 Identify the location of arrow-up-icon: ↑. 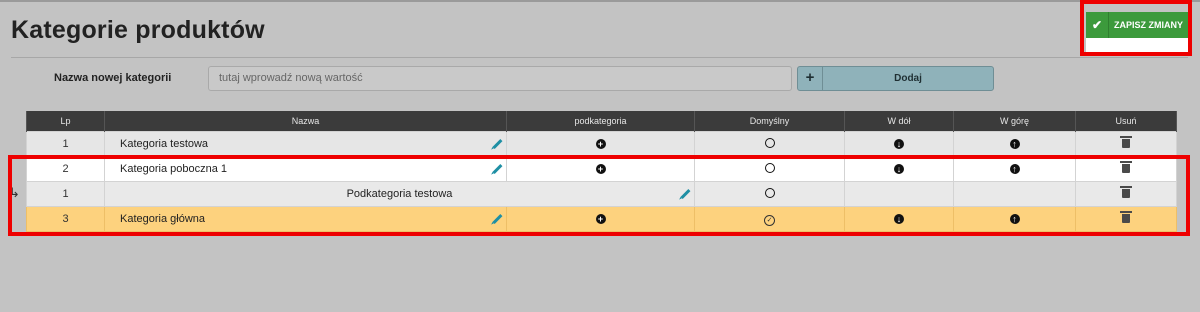
(1014, 144).